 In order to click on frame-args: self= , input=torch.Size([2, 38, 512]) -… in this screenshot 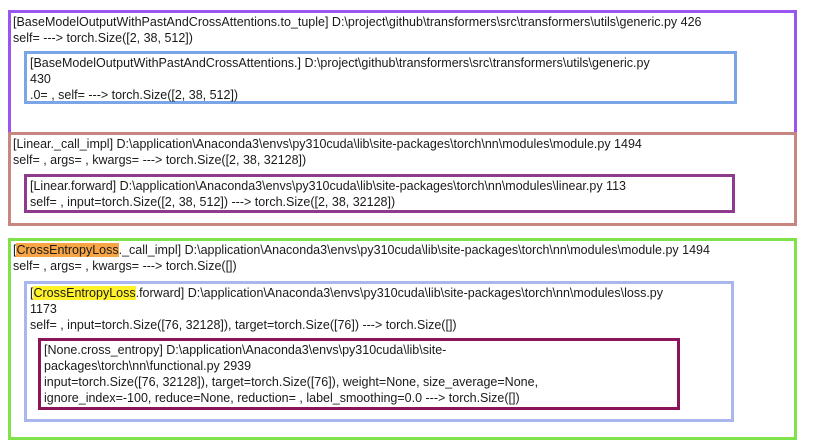, I will do `click(213, 202)`.